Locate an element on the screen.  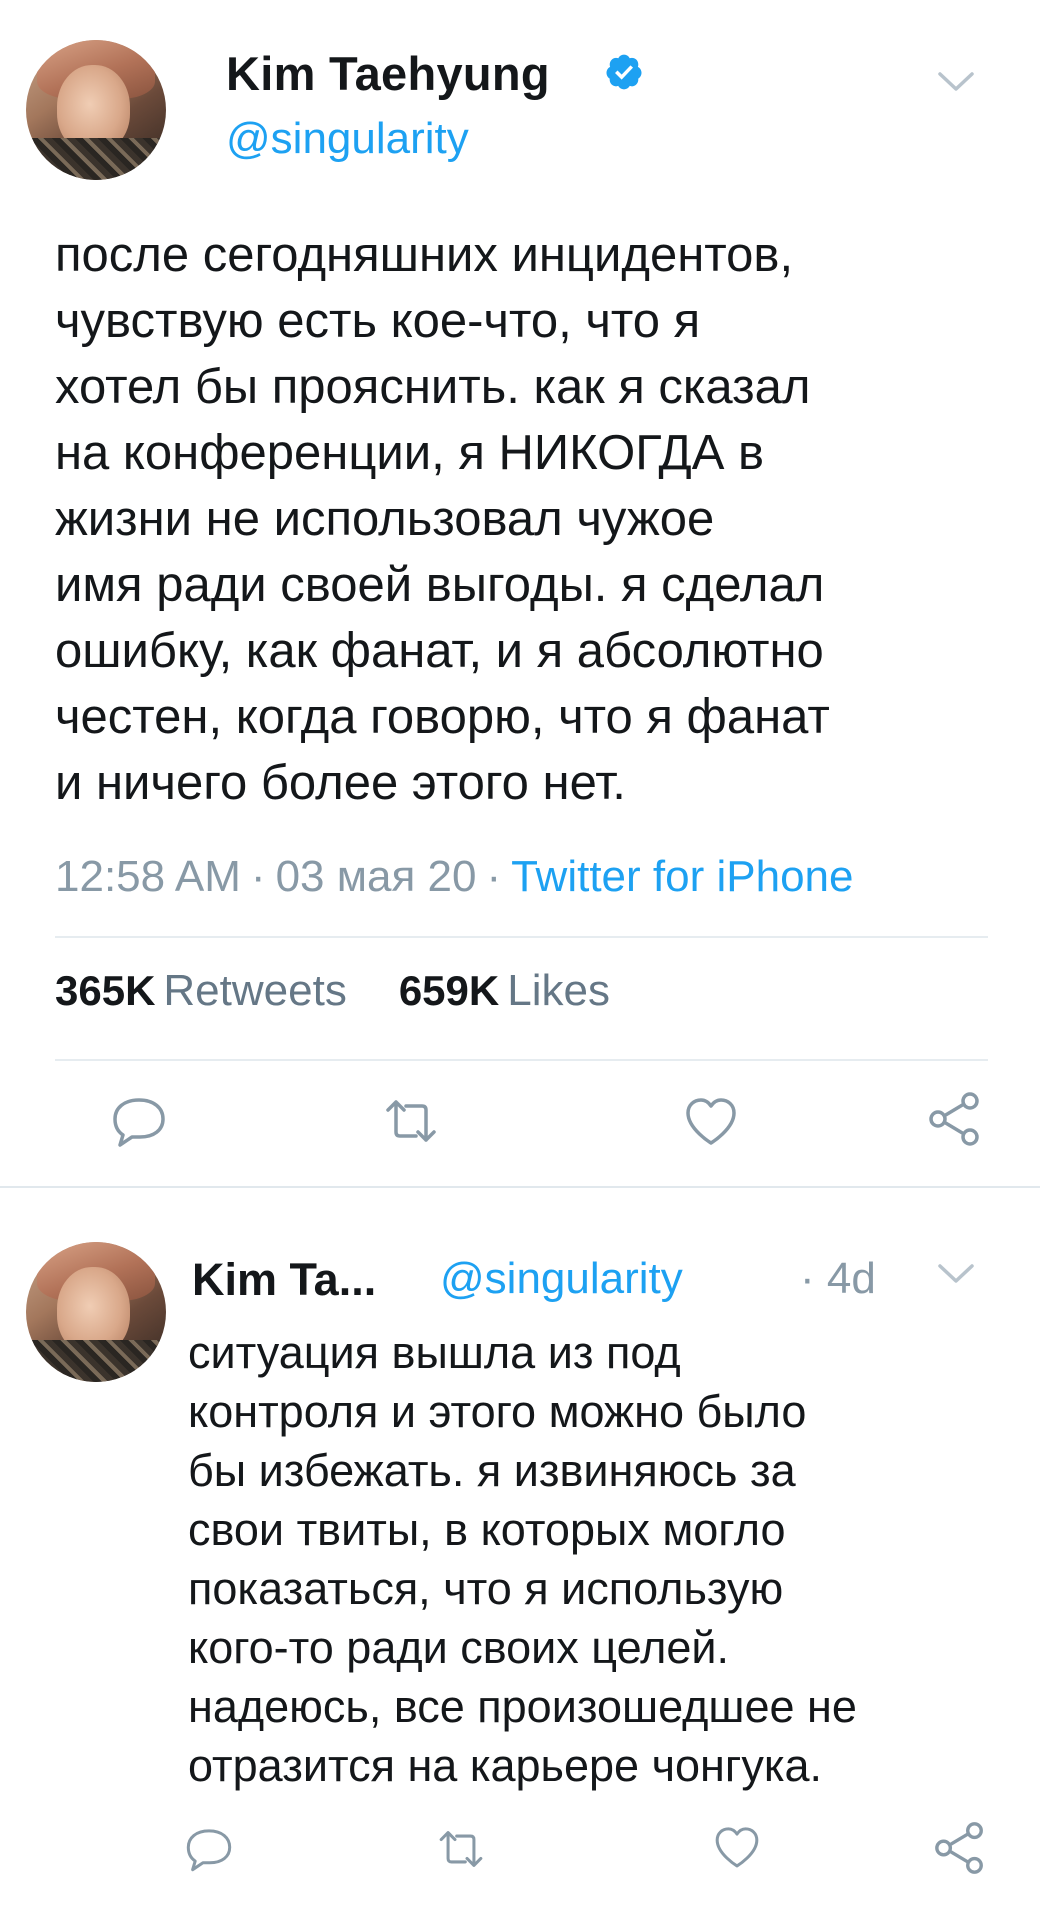
tweet-stats: 365K Retweets 659K Likes is located at coordinates (332, 991).